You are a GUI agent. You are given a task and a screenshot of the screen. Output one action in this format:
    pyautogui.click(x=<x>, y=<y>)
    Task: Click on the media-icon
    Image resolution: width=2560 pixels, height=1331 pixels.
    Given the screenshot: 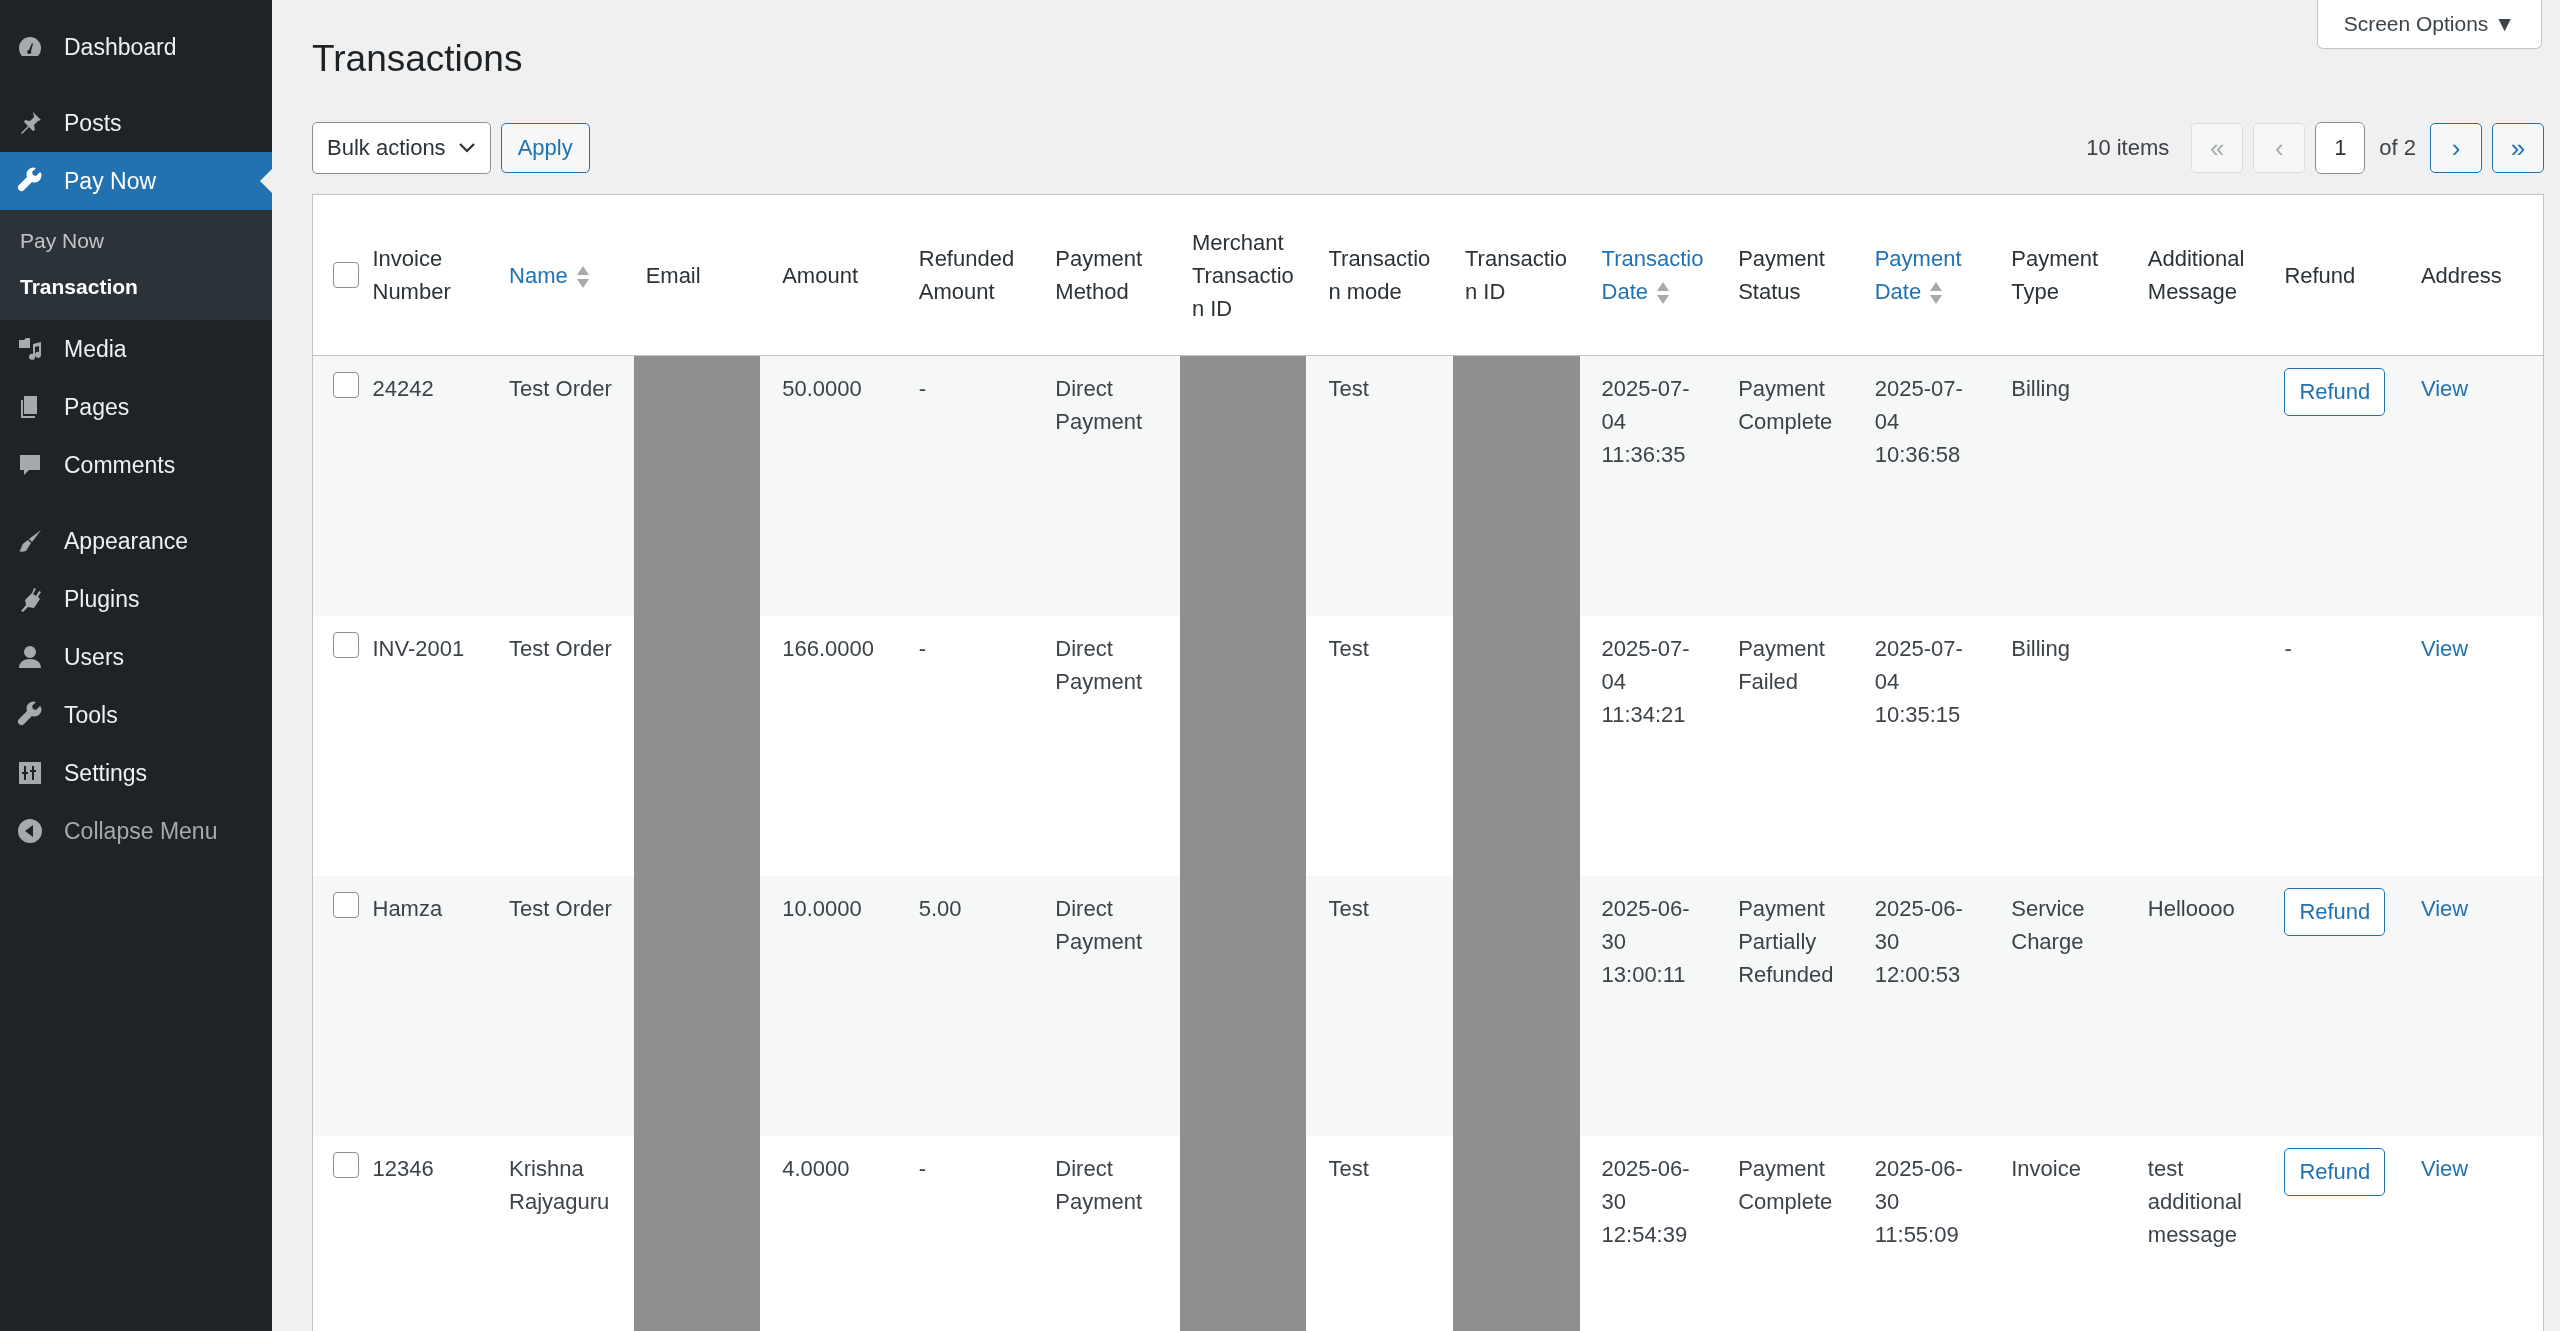 What is the action you would take?
    pyautogui.click(x=30, y=349)
    